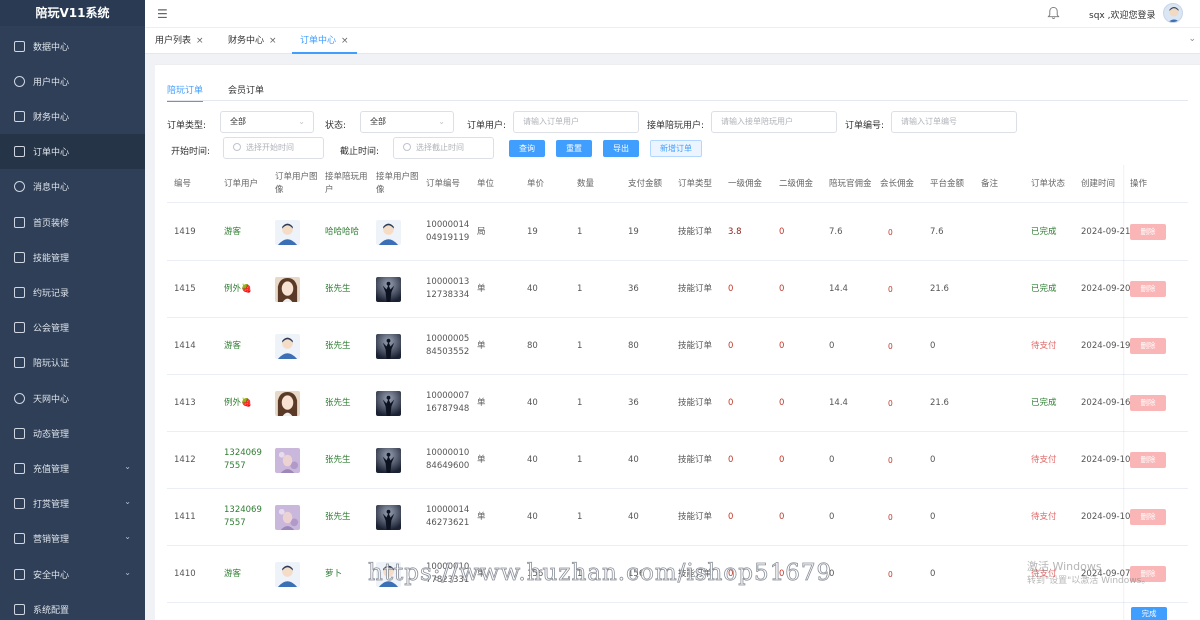  I want to click on order-user-input: 请输入订单用户, so click(576, 122).